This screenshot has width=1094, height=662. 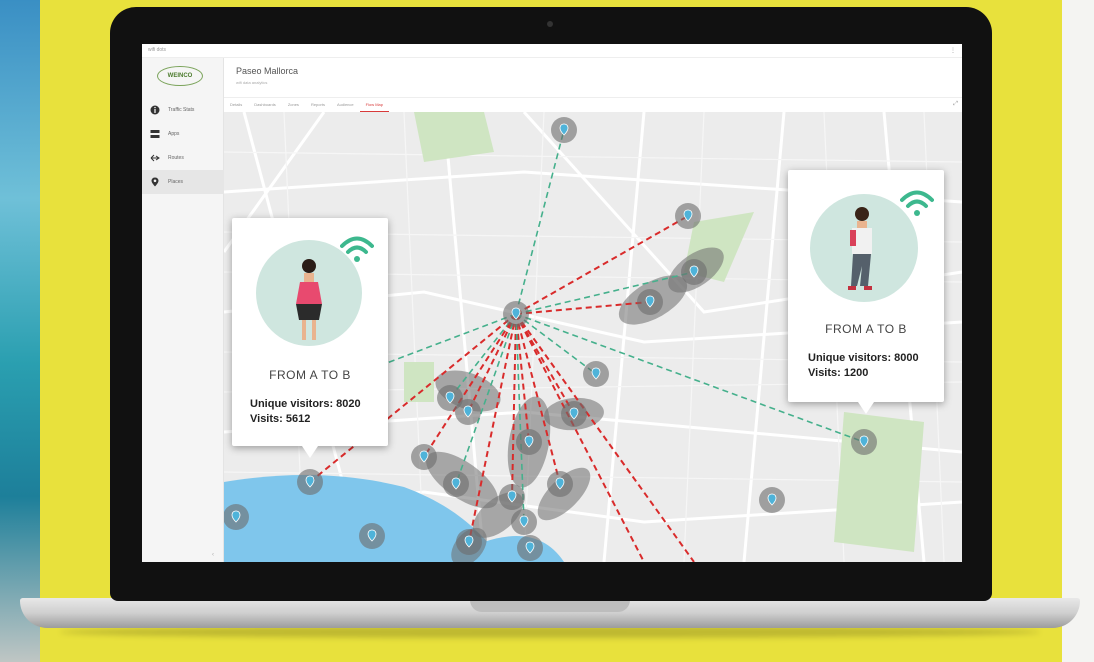 I want to click on sidebar-item-places: Places, so click(x=183, y=182).